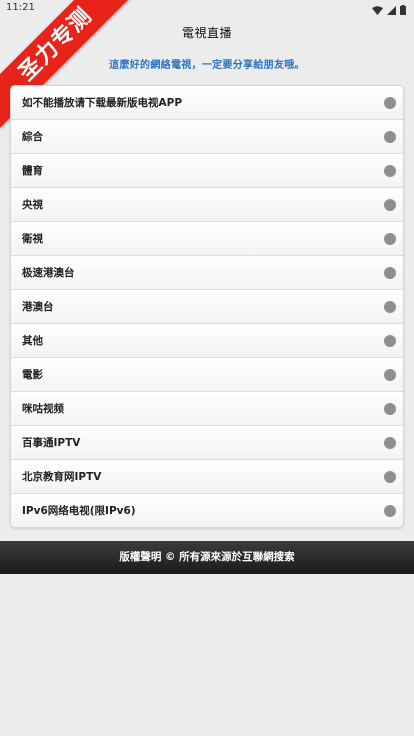 This screenshot has height=736, width=414. Describe the element at coordinates (32, 171) in the screenshot. I see `channel-label: 體育` at that location.